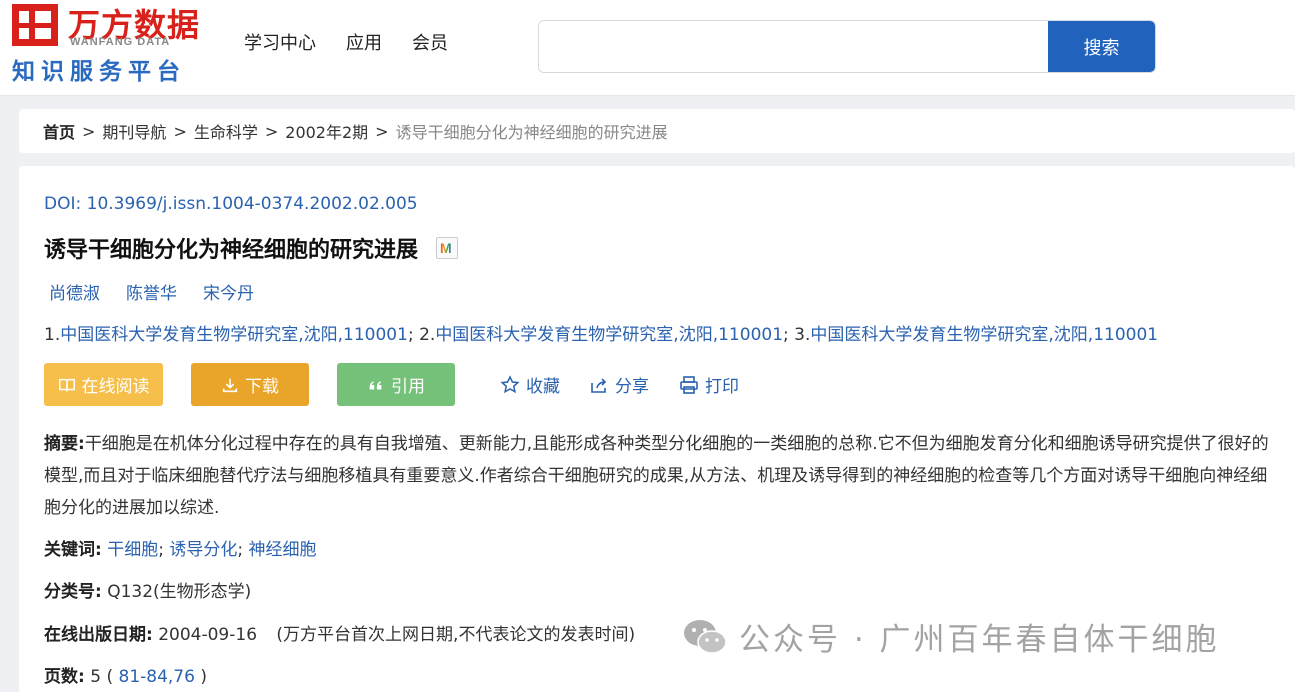 The image size is (1295, 692). I want to click on logo-mark-icon, so click(35, 25).